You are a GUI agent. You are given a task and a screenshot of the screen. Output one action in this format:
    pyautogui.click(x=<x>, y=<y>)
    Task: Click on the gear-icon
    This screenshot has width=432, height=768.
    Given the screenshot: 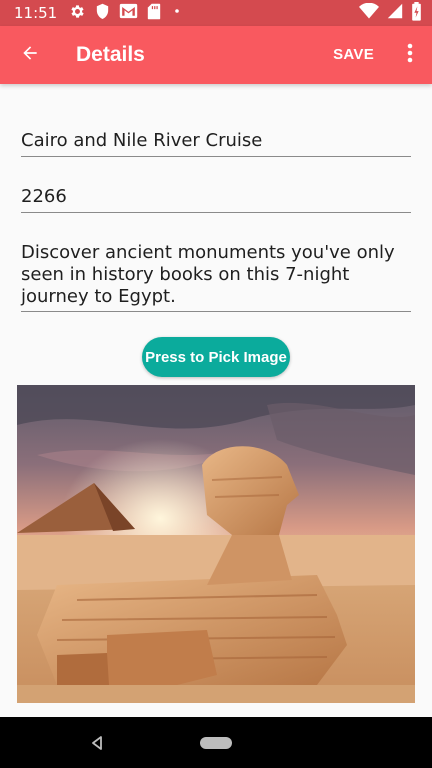 What is the action you would take?
    pyautogui.click(x=77, y=13)
    